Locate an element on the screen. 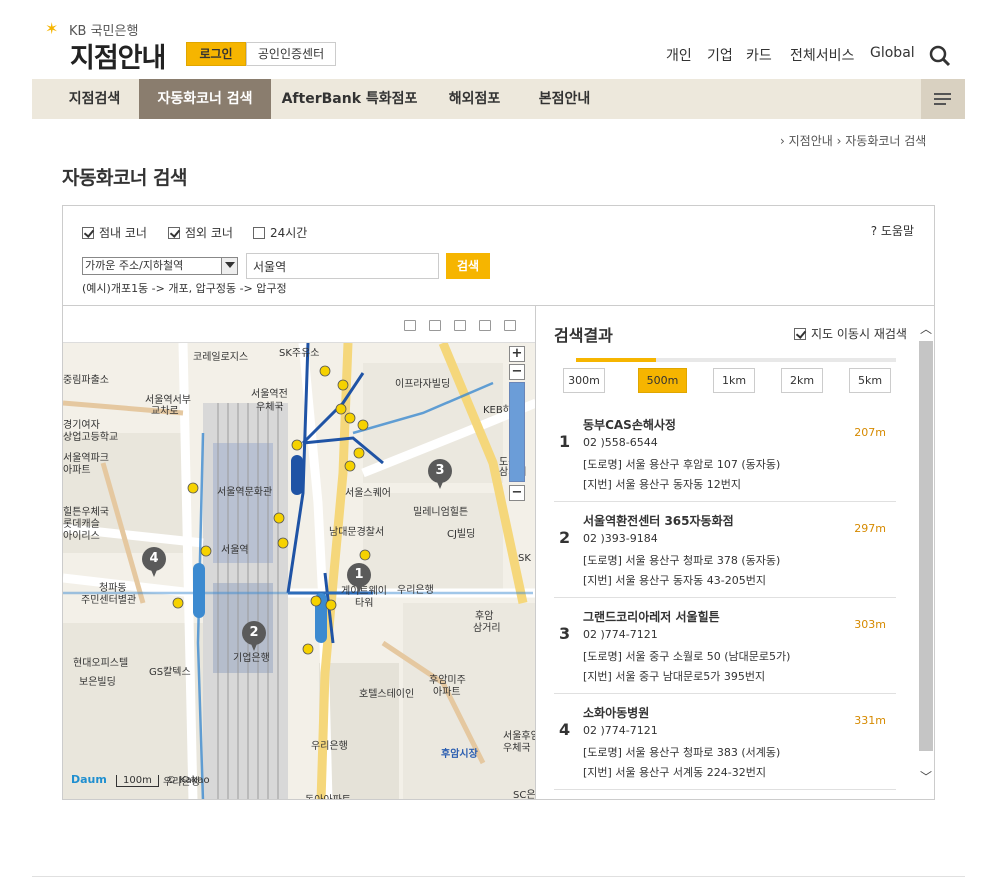  checkbox-24h: 24시간 is located at coordinates (280, 232).